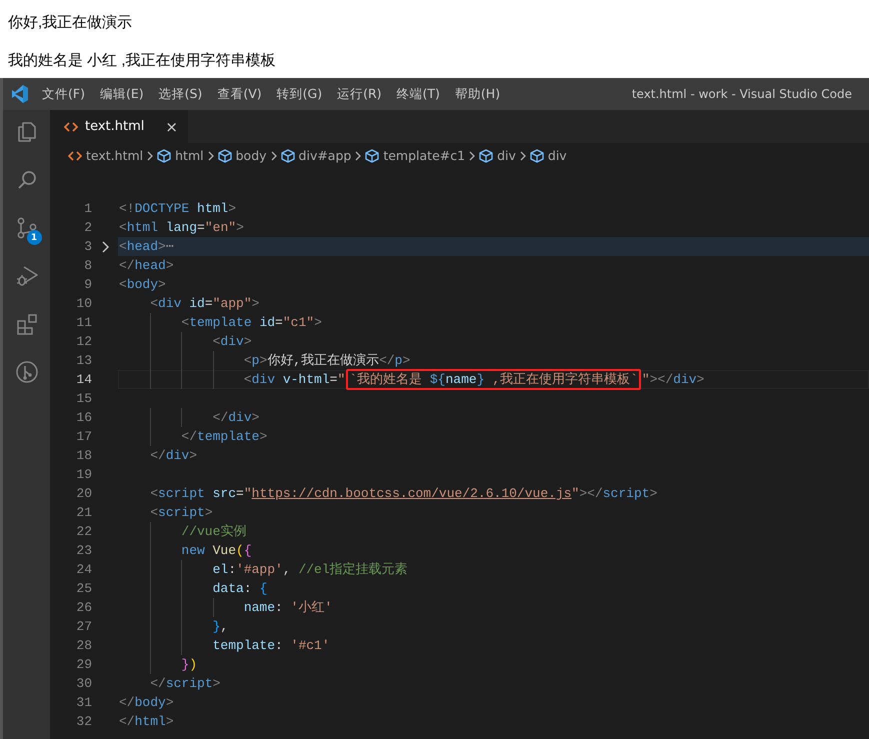  What do you see at coordinates (142, 285) in the screenshot?
I see `code-text: <body>` at bounding box center [142, 285].